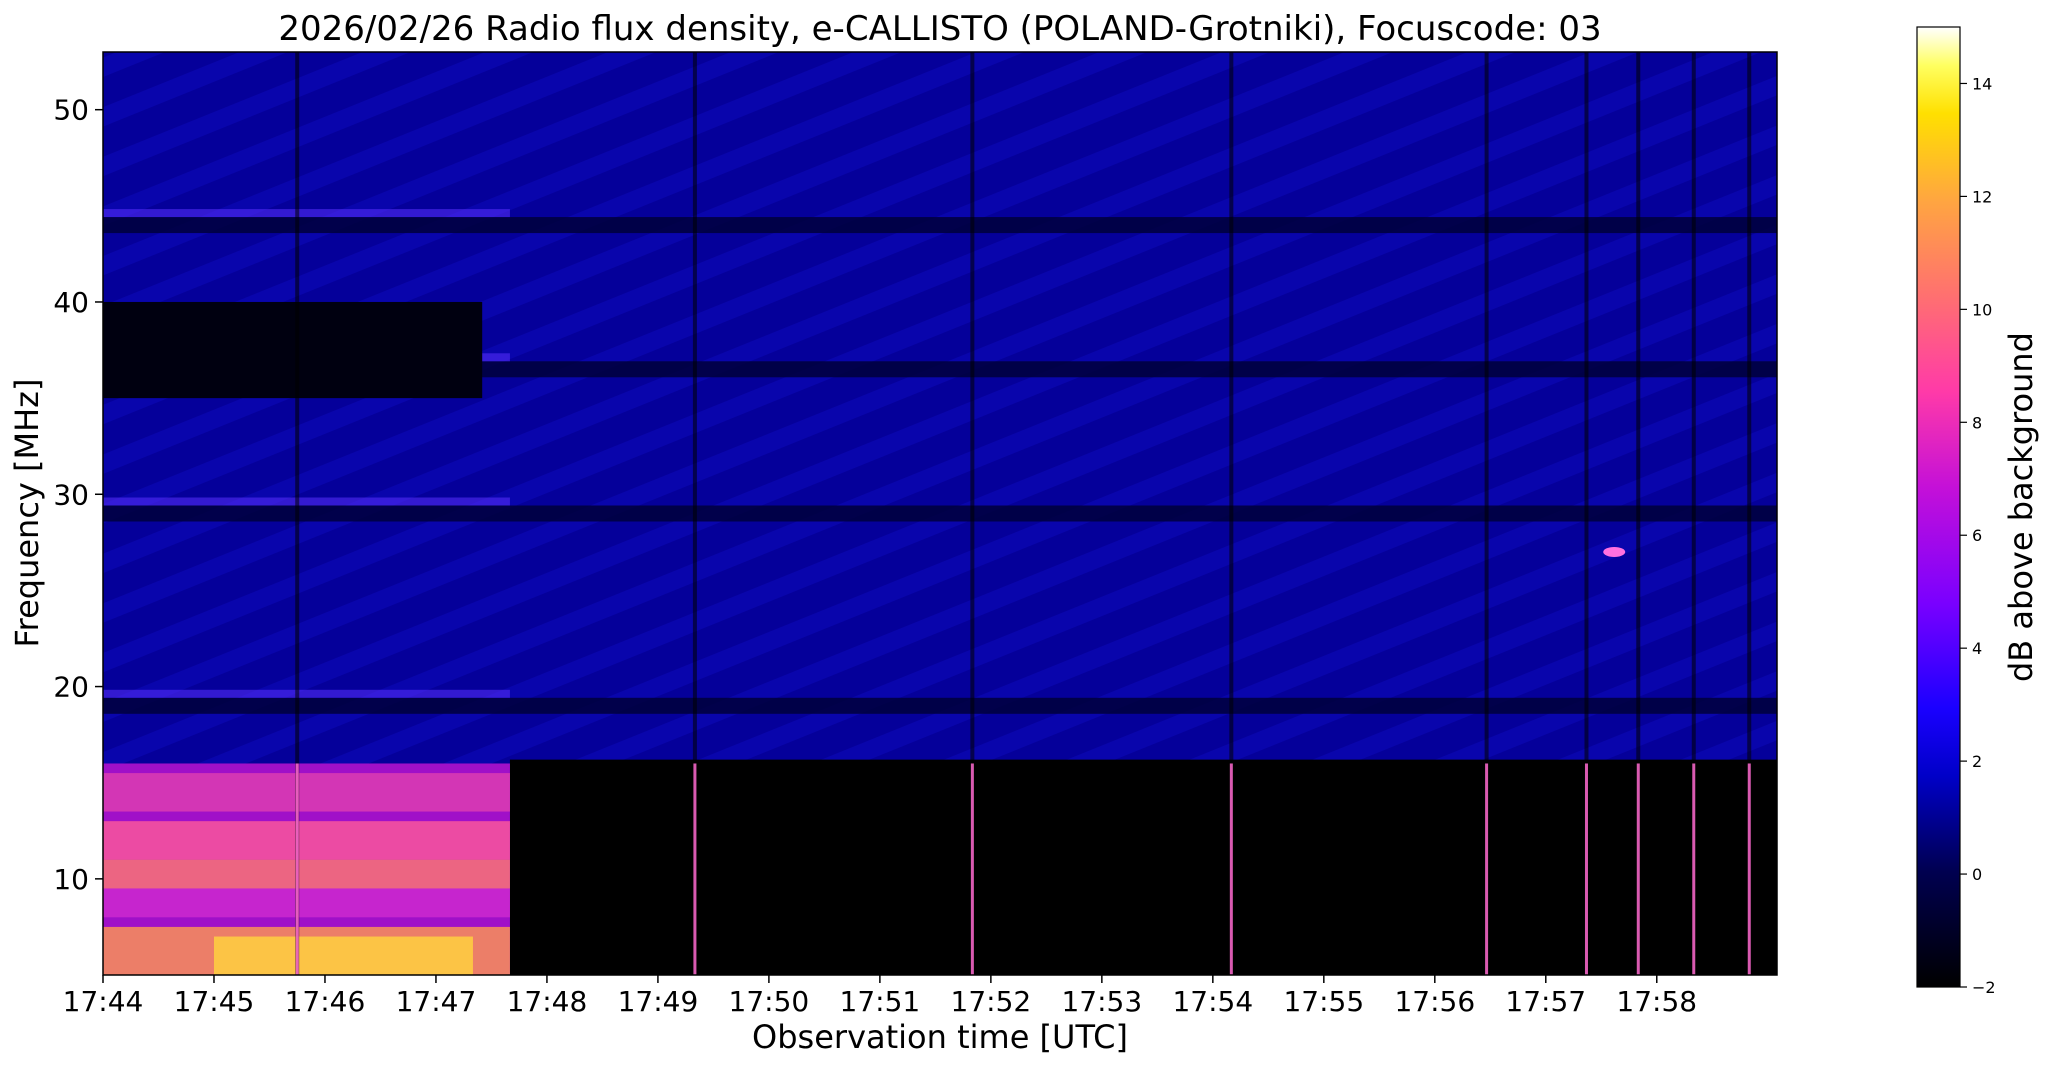  Describe the element at coordinates (325, 1001) in the screenshot. I see `x-tick-label: 17:46` at that location.